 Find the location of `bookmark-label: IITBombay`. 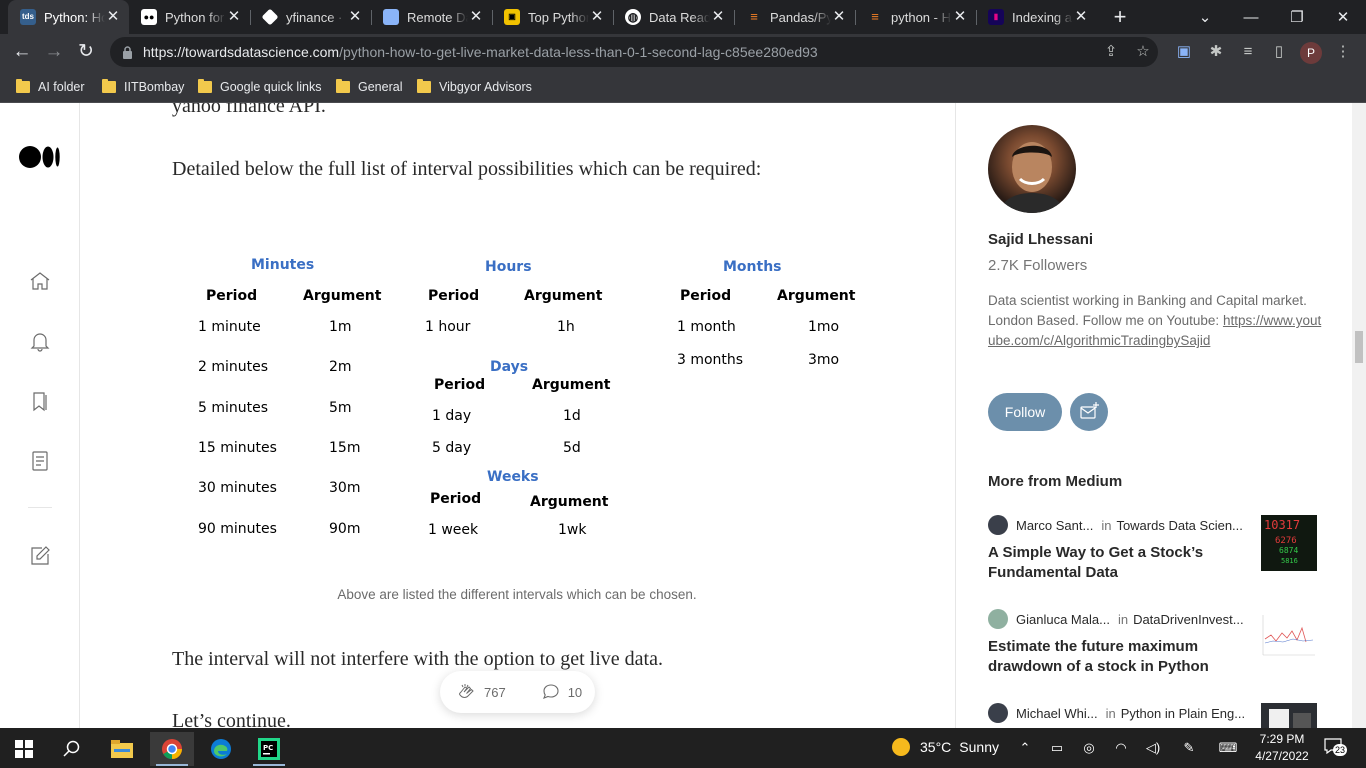

bookmark-label: IITBombay is located at coordinates (154, 87).